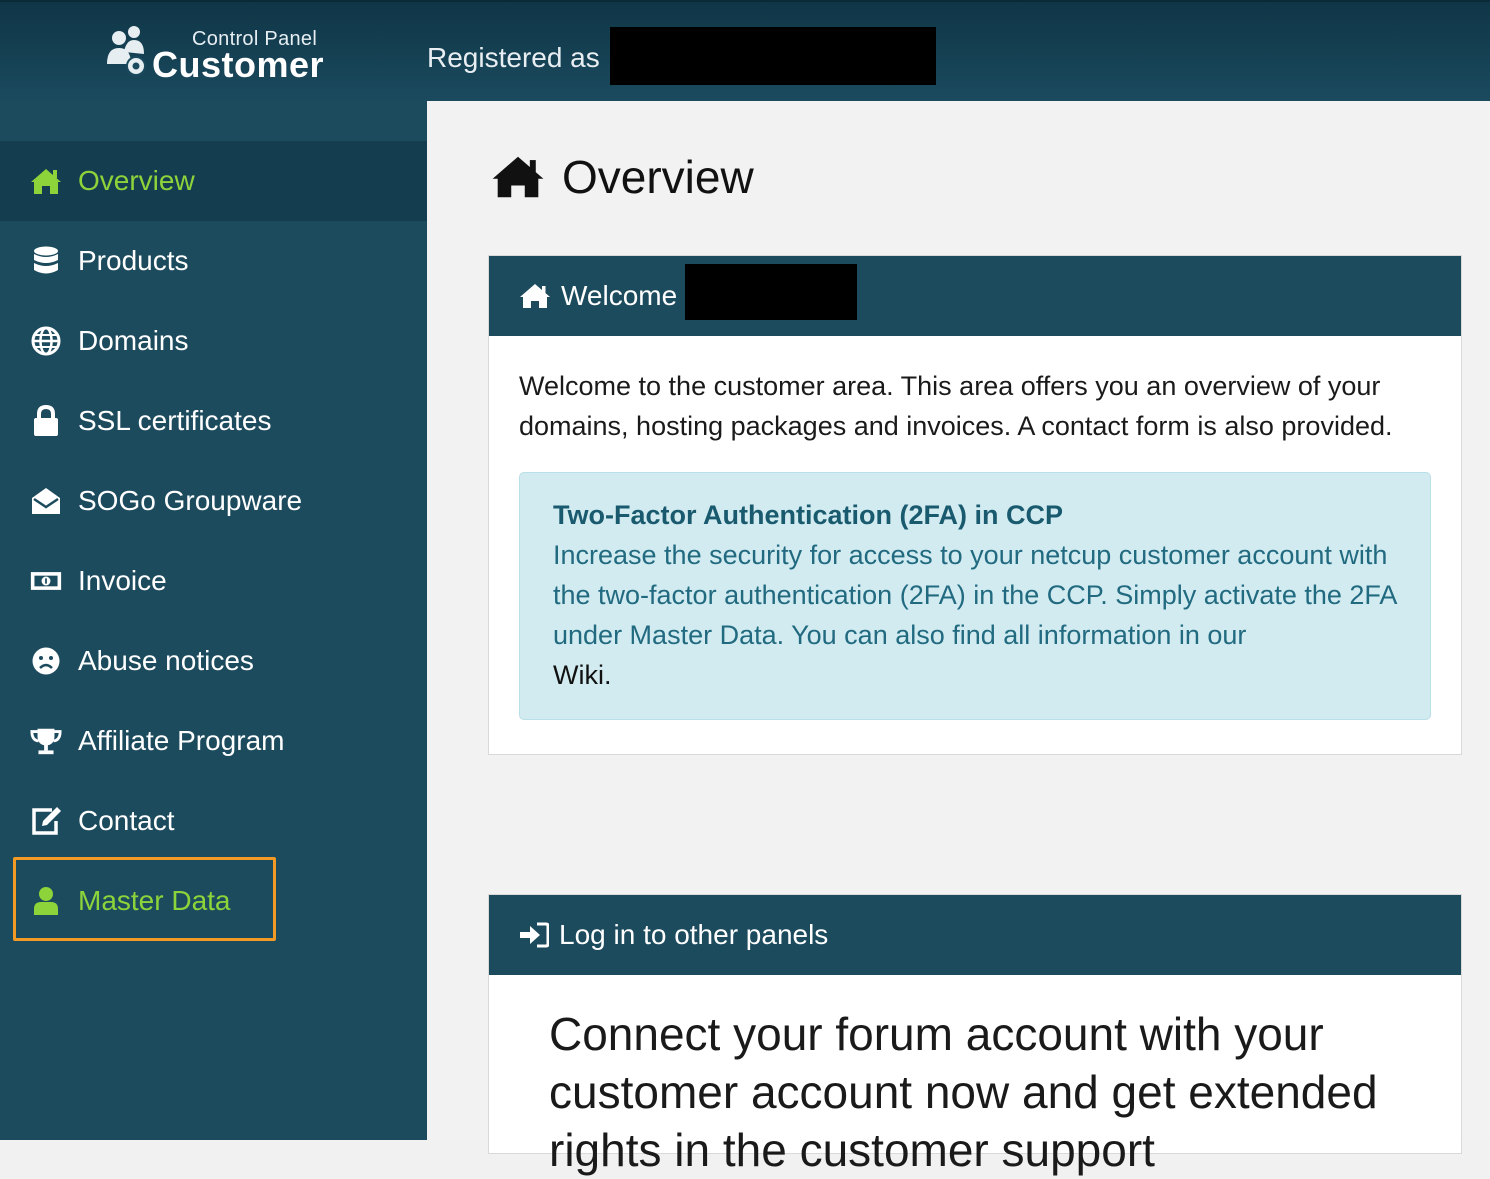 The width and height of the screenshot is (1490, 1179). What do you see at coordinates (46, 661) in the screenshot?
I see `frown-icon` at bounding box center [46, 661].